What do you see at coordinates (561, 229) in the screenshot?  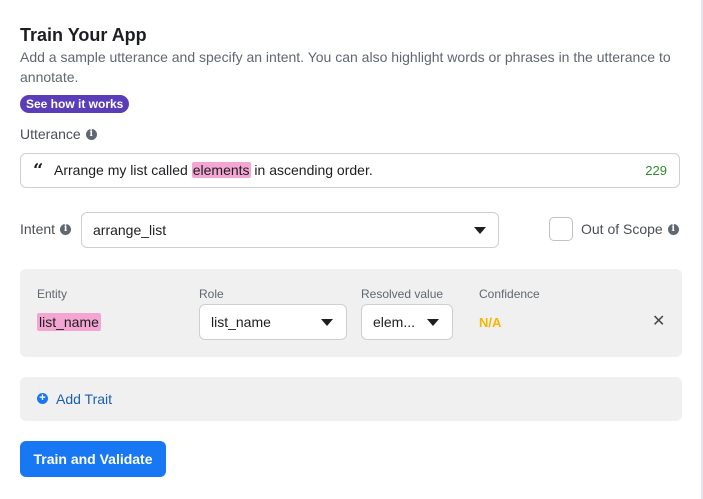 I see `out-of-scope-checkbox` at bounding box center [561, 229].